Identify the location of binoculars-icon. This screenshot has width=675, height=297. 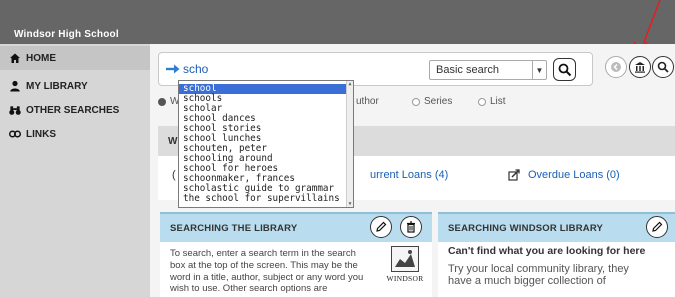
(15, 110).